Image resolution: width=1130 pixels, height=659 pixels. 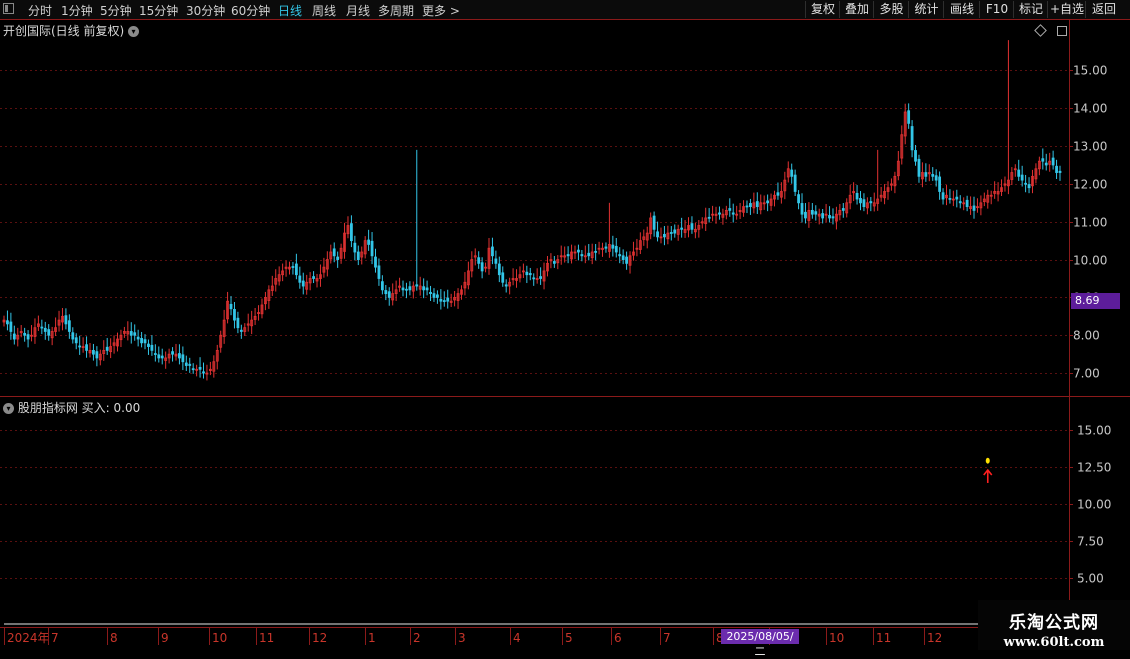 What do you see at coordinates (1090, 185) in the screenshot?
I see `main-ytick-label: 12.00` at bounding box center [1090, 185].